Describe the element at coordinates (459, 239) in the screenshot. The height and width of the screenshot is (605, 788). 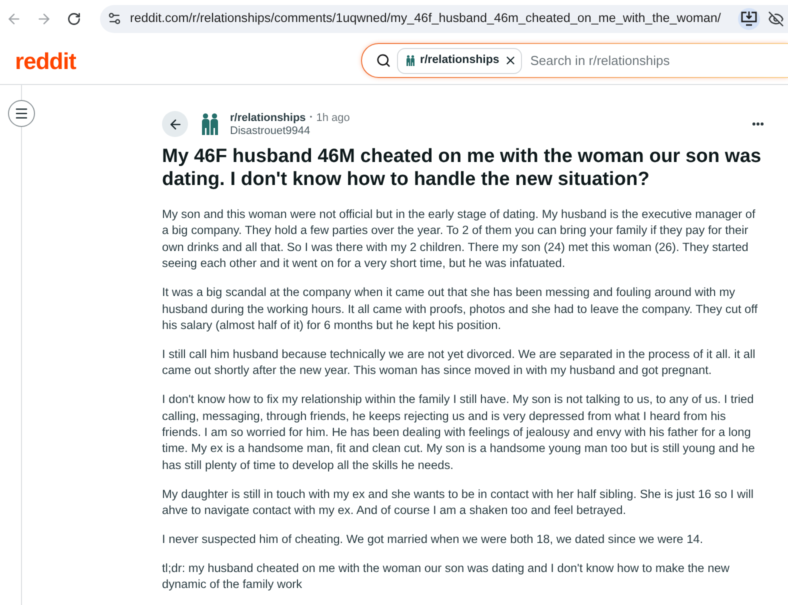
I see `post-paragraph: My son and this woman were not official but in the early stage of dating. My husband is the executive manager of a big company. They hold a few parties over the year. To 2 of them you can bring your family if they pay for their own drinks and all that. So I was there with my 2 children. There my son (24) met this woman (26). They started seeing each other and it went on for a very short time, but he was infatuated.` at that location.